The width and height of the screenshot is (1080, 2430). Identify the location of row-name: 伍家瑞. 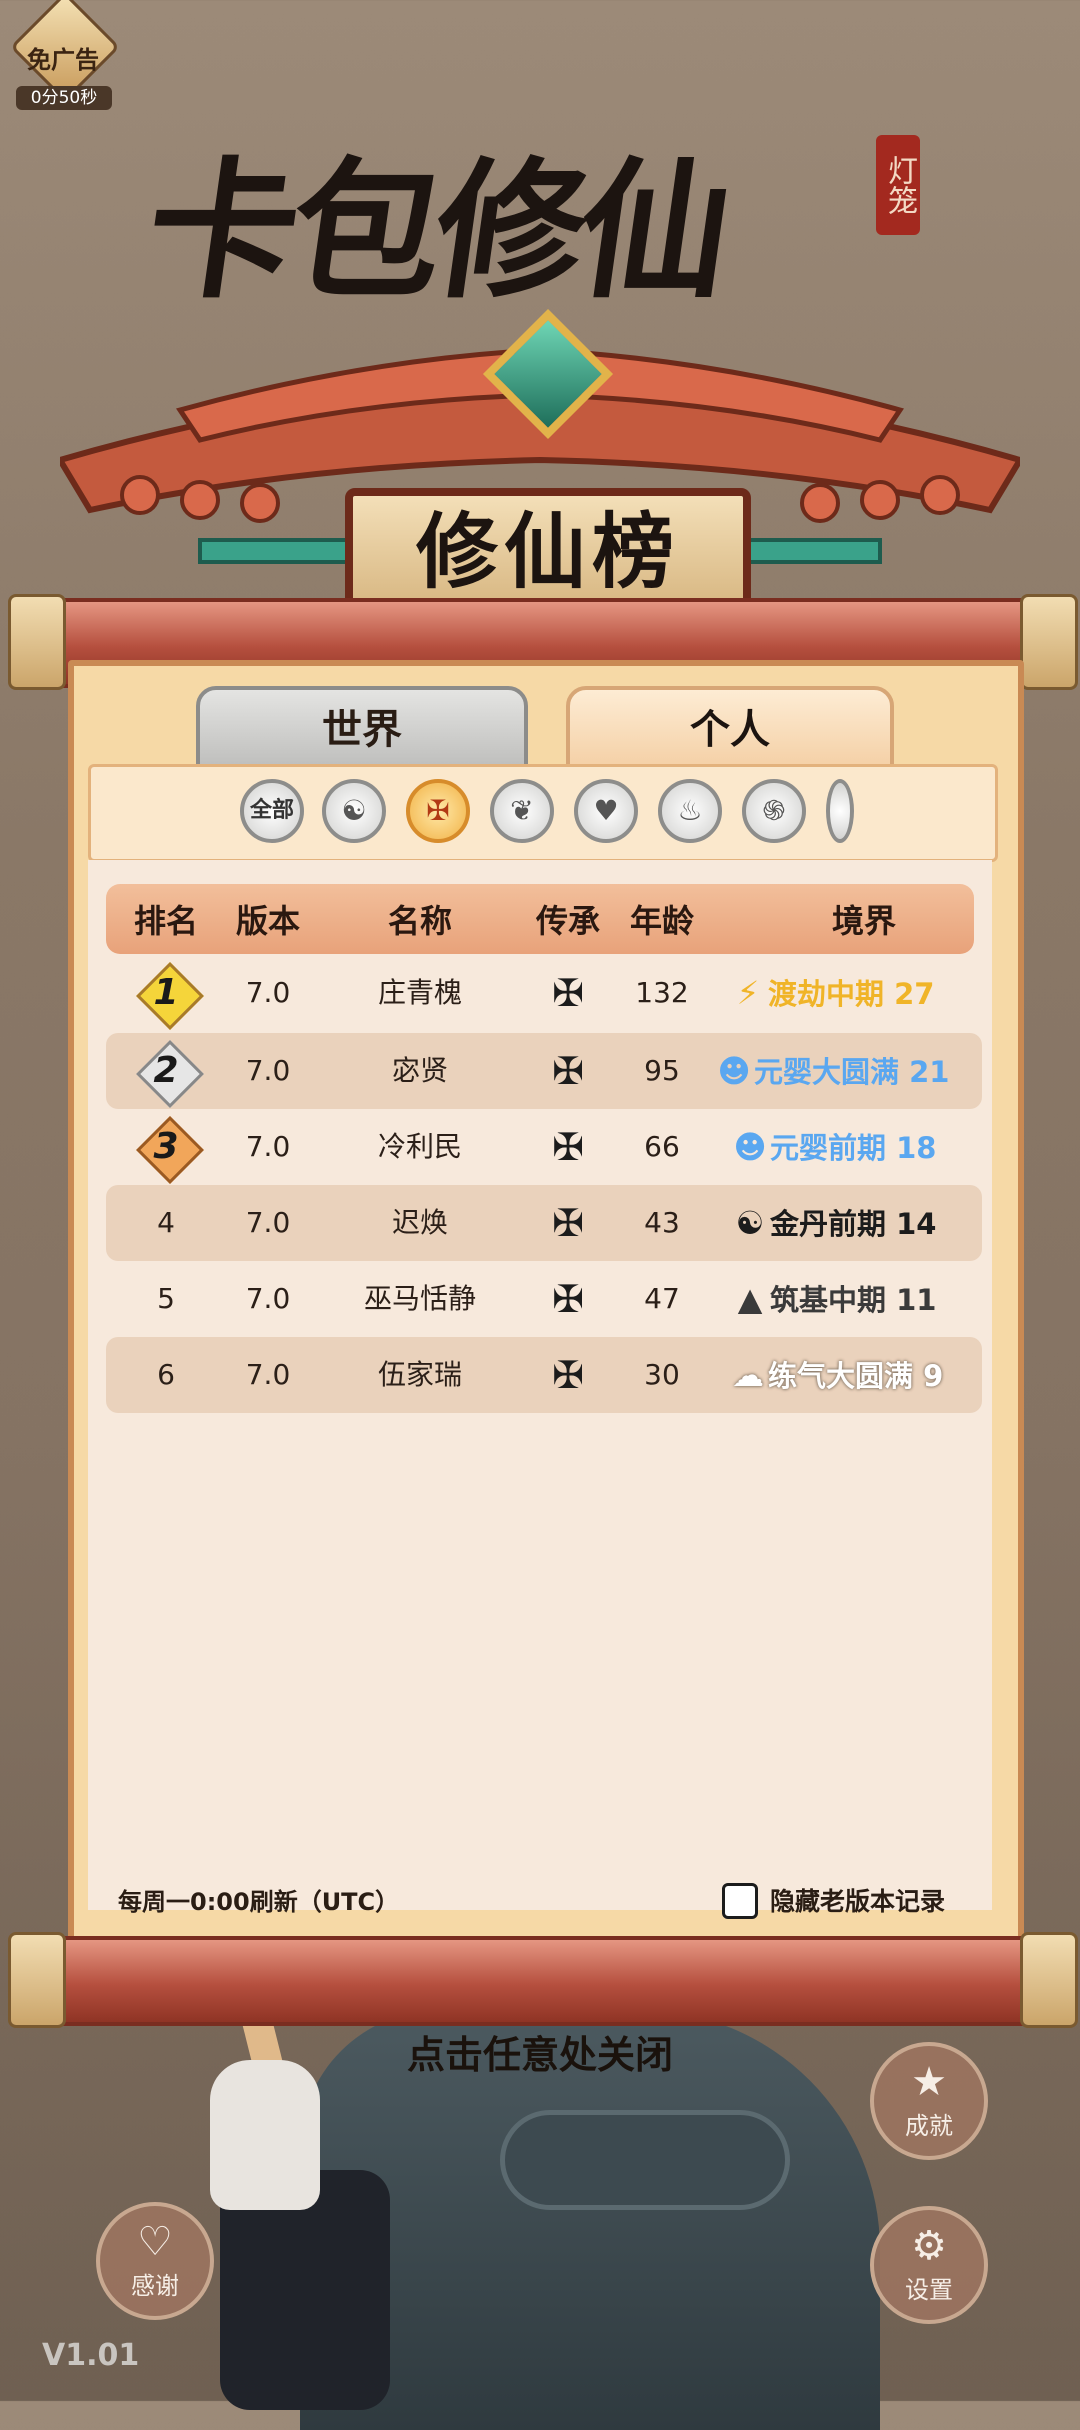
(419, 1374).